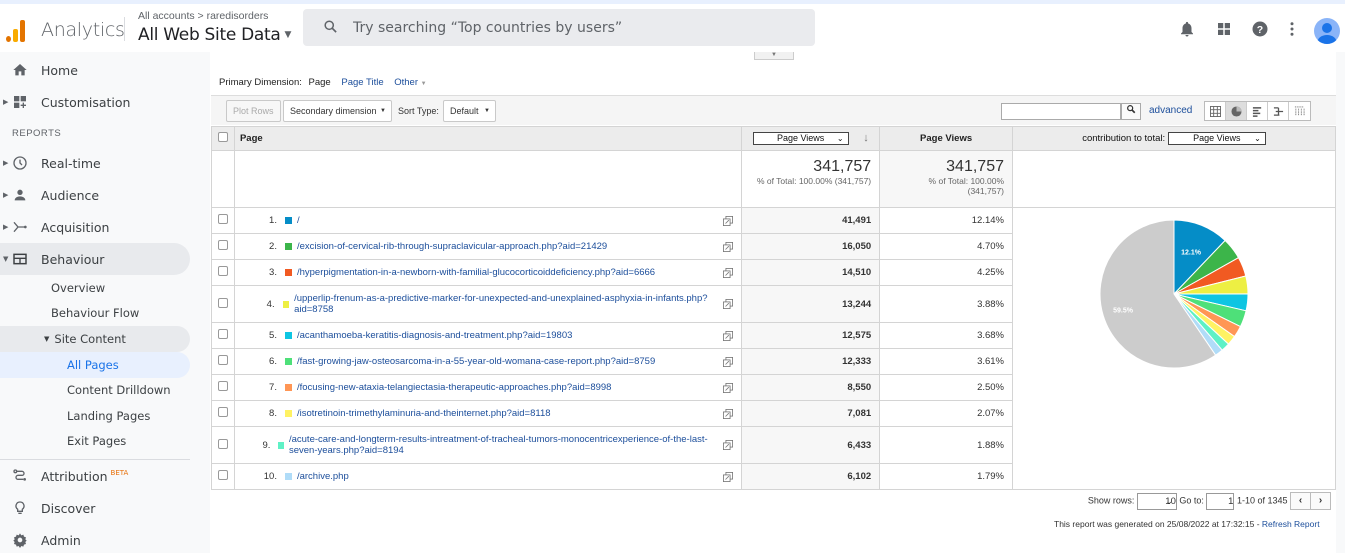 Image resolution: width=1345 pixels, height=556 pixels. Describe the element at coordinates (337, 111) in the screenshot. I see `secondary-dimension-dropdown: Secondary dimension ▼` at that location.